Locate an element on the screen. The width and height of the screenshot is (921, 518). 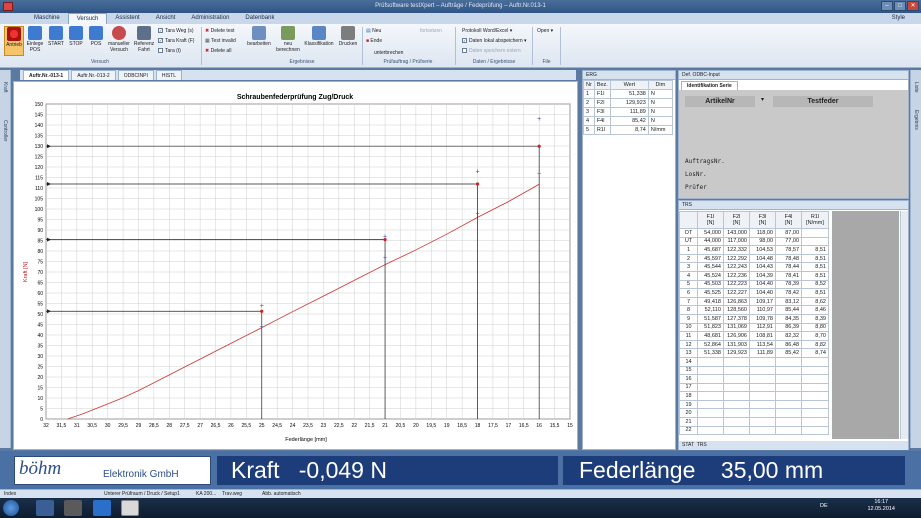
lower-tolerance-mark: + is located at coordinates (385, 258).